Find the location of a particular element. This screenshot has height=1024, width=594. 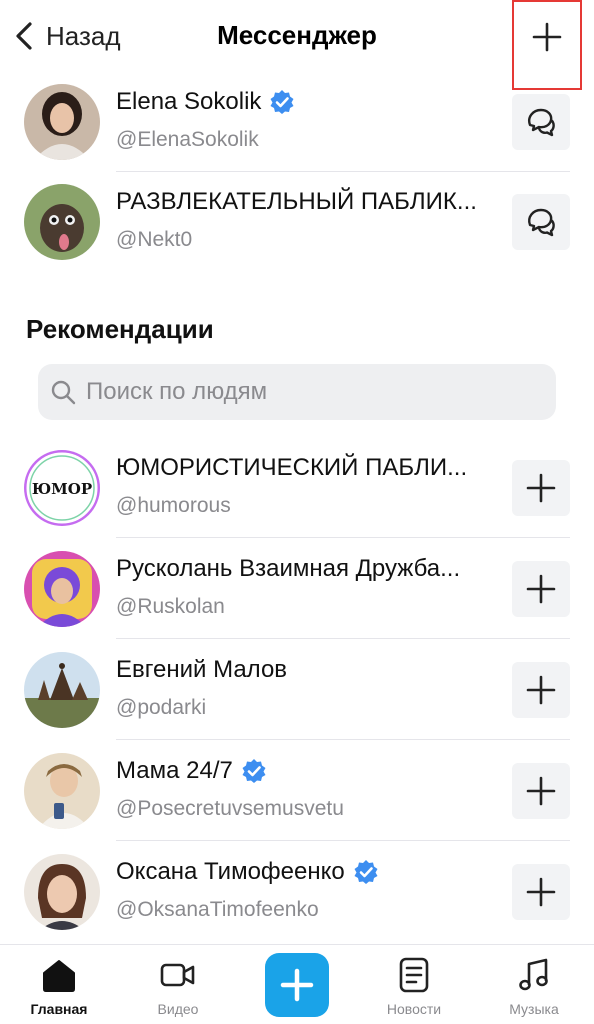

tab-home: Главная is located at coordinates (59, 986).